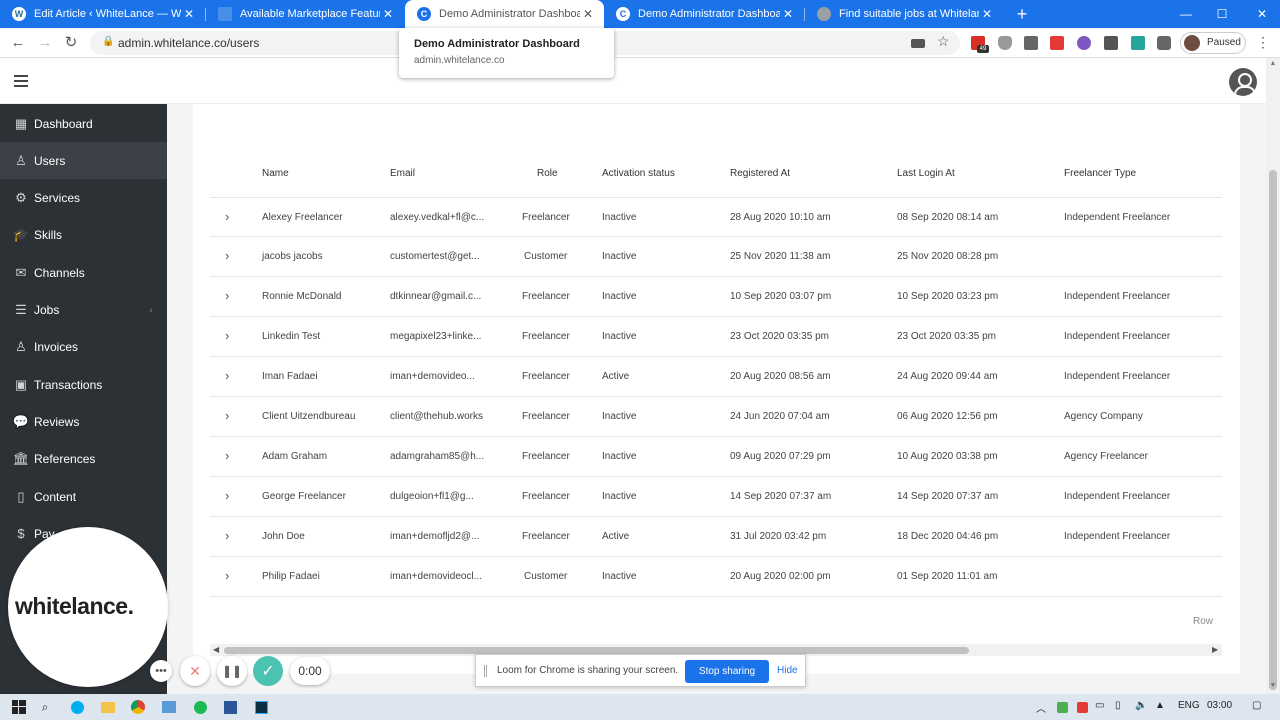  I want to click on maximize-icon: ☐, so click(1222, 14).